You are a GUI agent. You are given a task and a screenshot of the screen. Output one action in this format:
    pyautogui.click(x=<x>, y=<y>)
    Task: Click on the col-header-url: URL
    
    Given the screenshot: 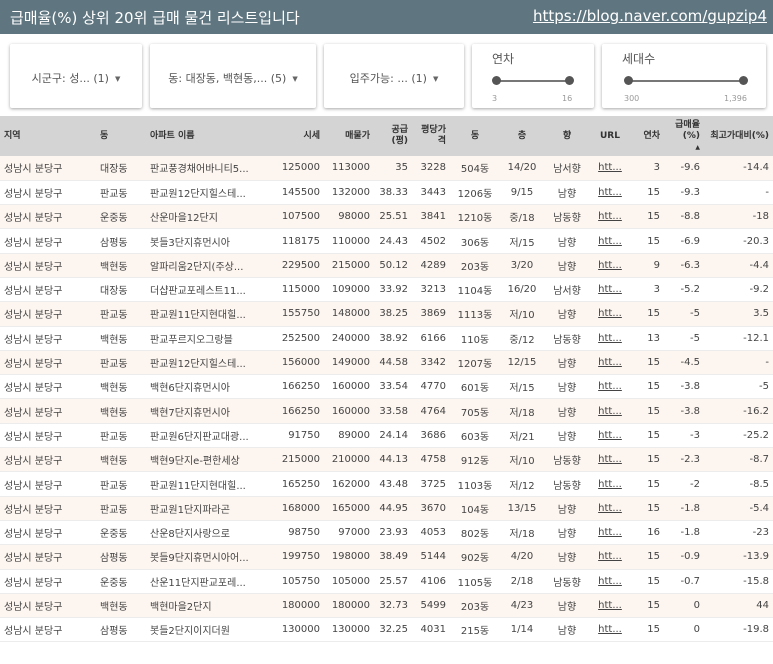 What is the action you would take?
    pyautogui.click(x=610, y=136)
    